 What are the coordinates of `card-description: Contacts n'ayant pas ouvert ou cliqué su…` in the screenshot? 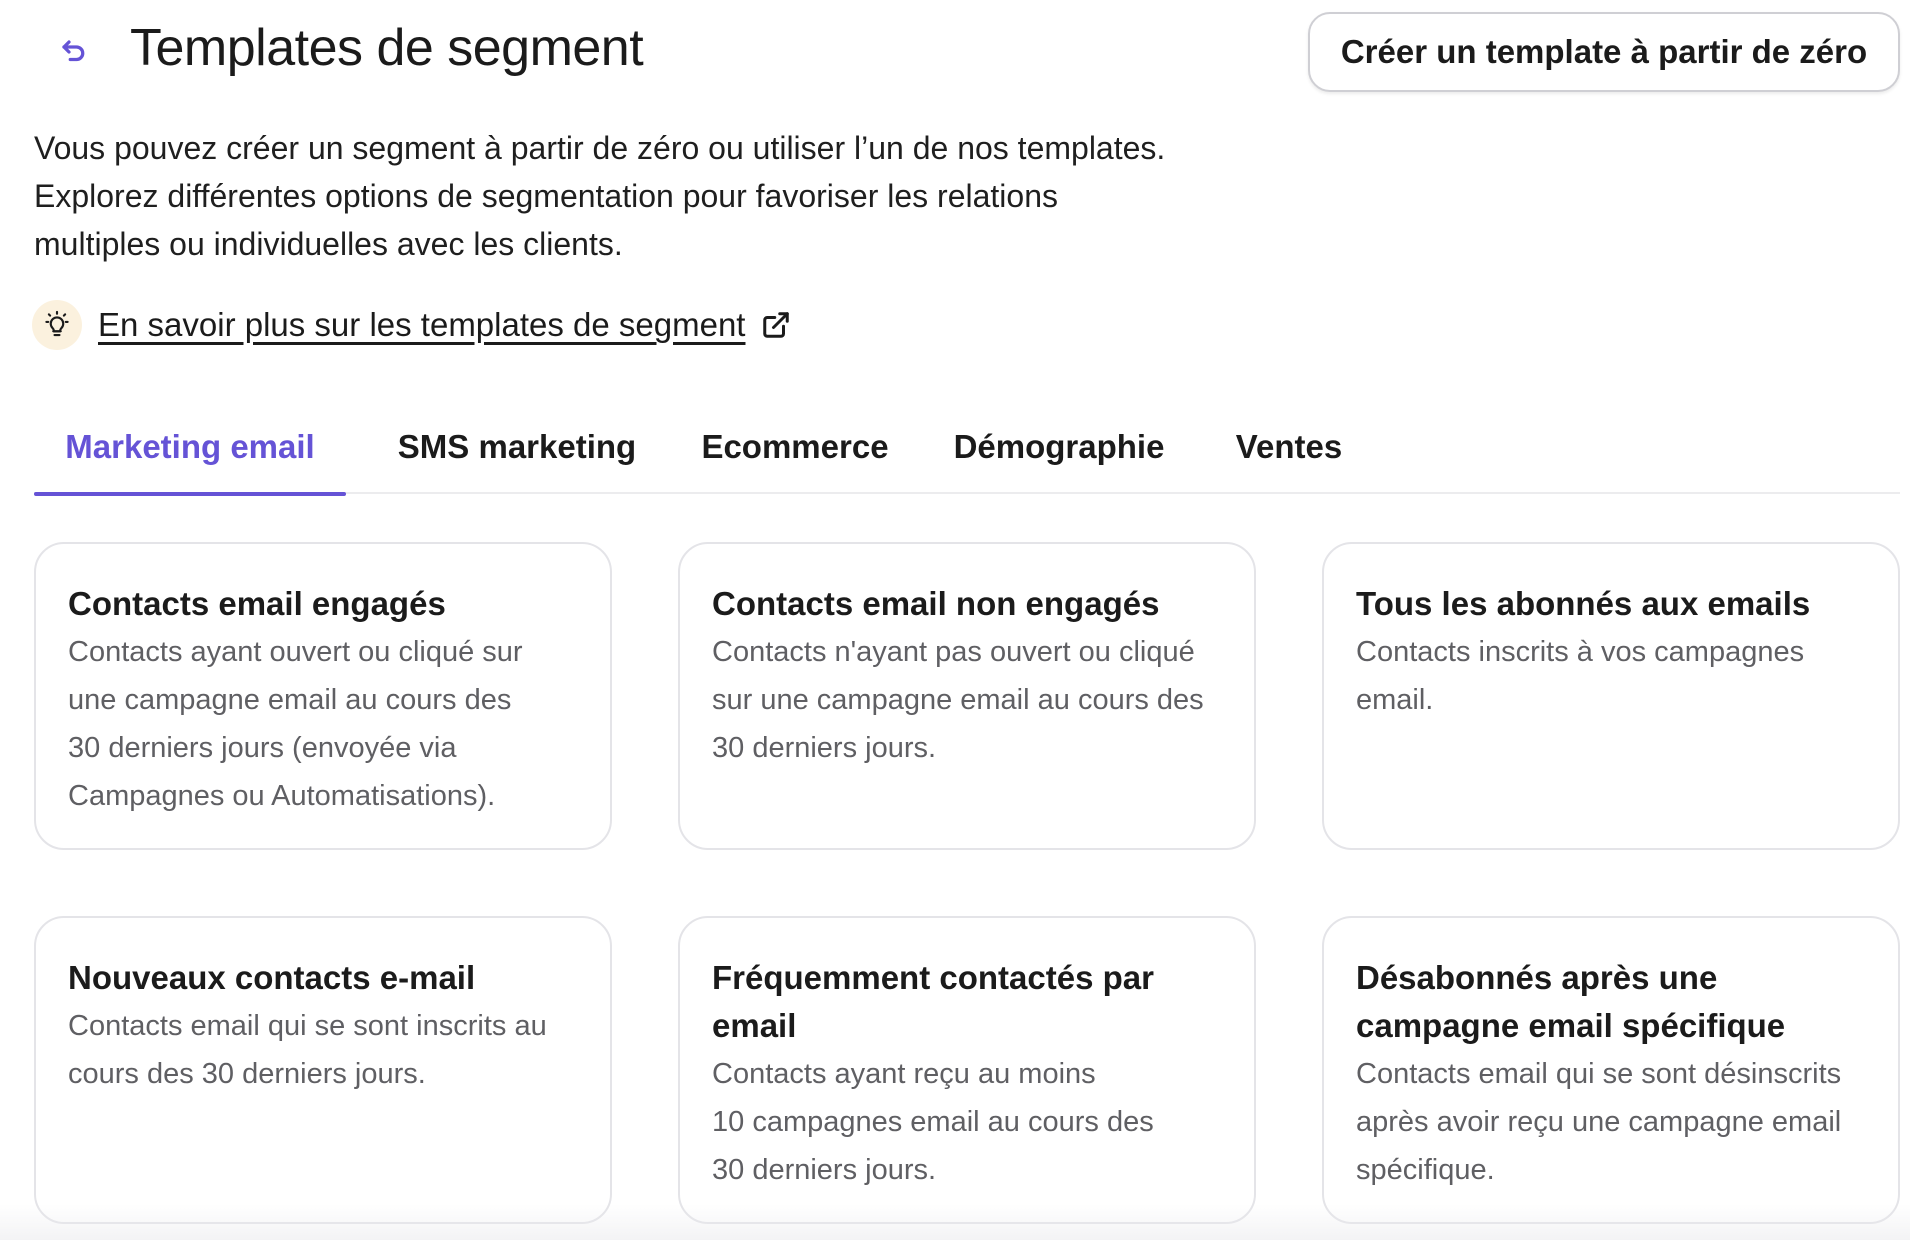 It's located at (967, 700).